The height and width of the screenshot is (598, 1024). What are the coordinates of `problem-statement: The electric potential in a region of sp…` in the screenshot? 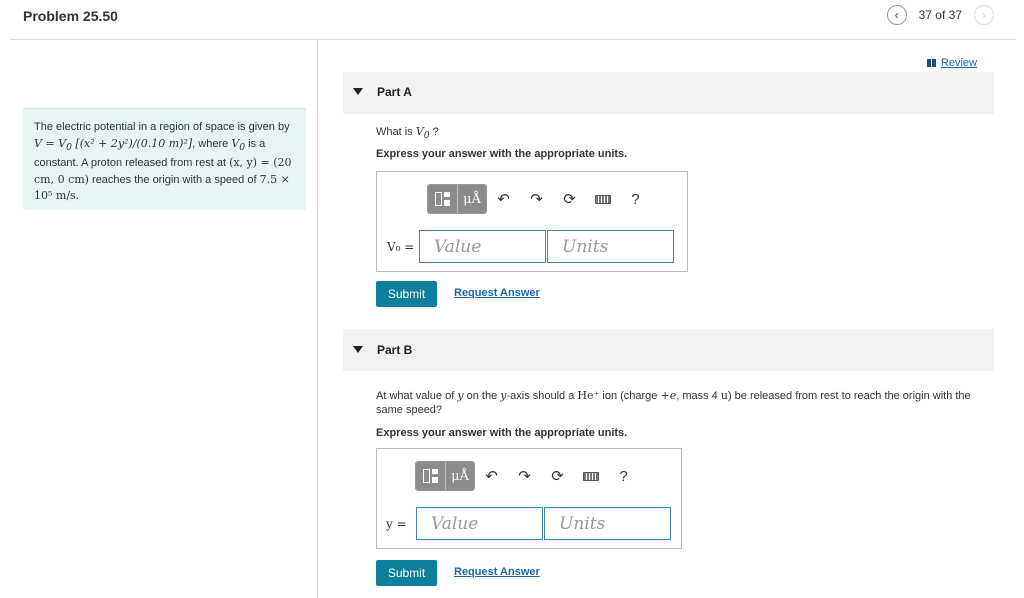 It's located at (164, 159).